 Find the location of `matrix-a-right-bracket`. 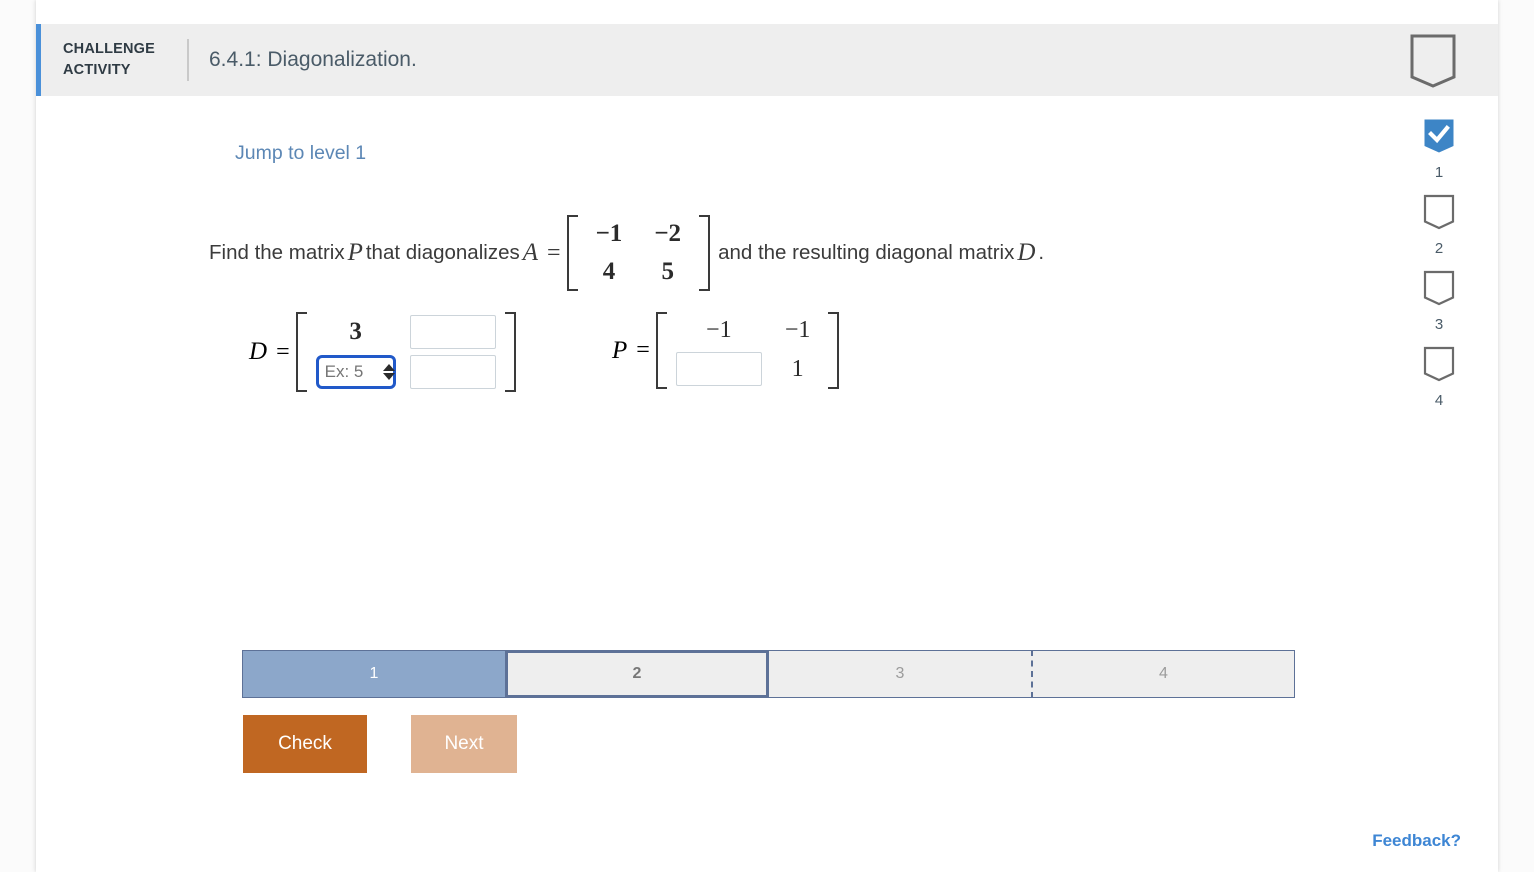

matrix-a-right-bracket is located at coordinates (704, 253).